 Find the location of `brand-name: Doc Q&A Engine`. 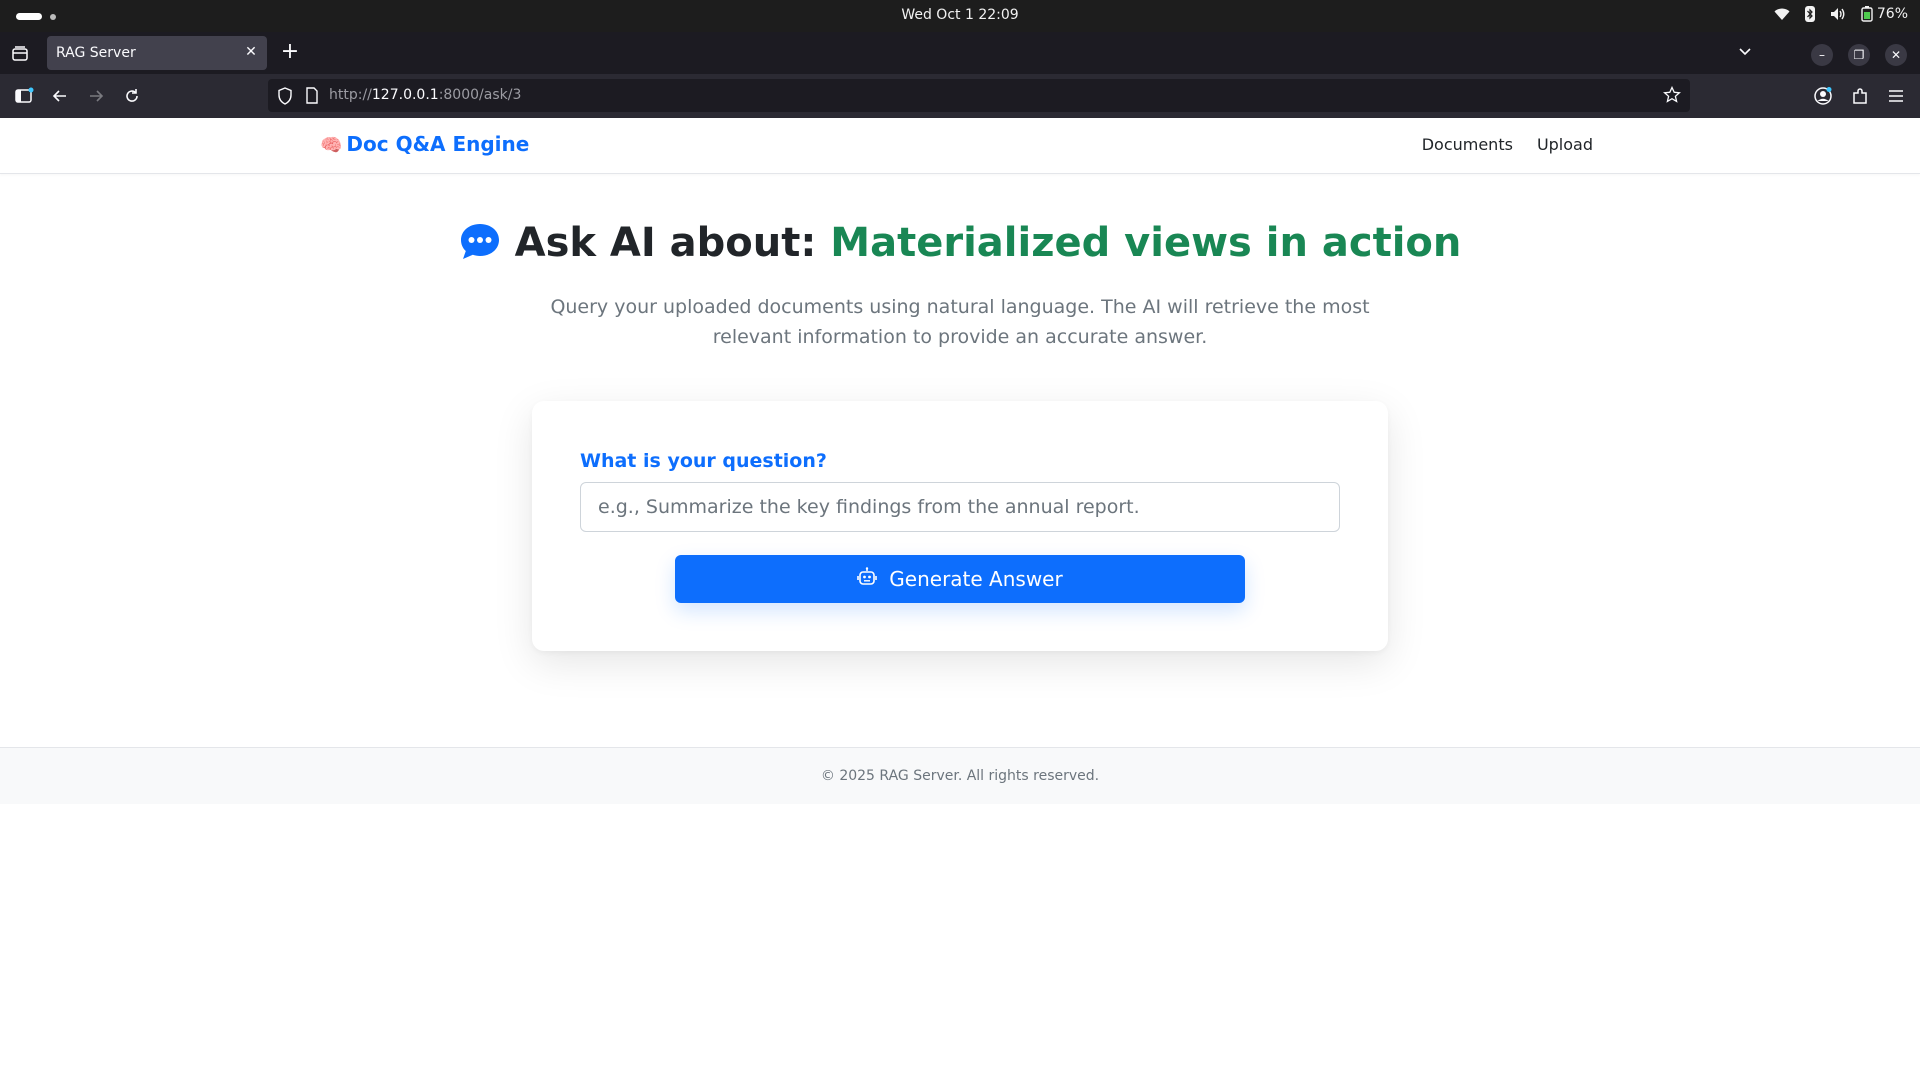

brand-name: Doc Q&A Engine is located at coordinates (438, 144).